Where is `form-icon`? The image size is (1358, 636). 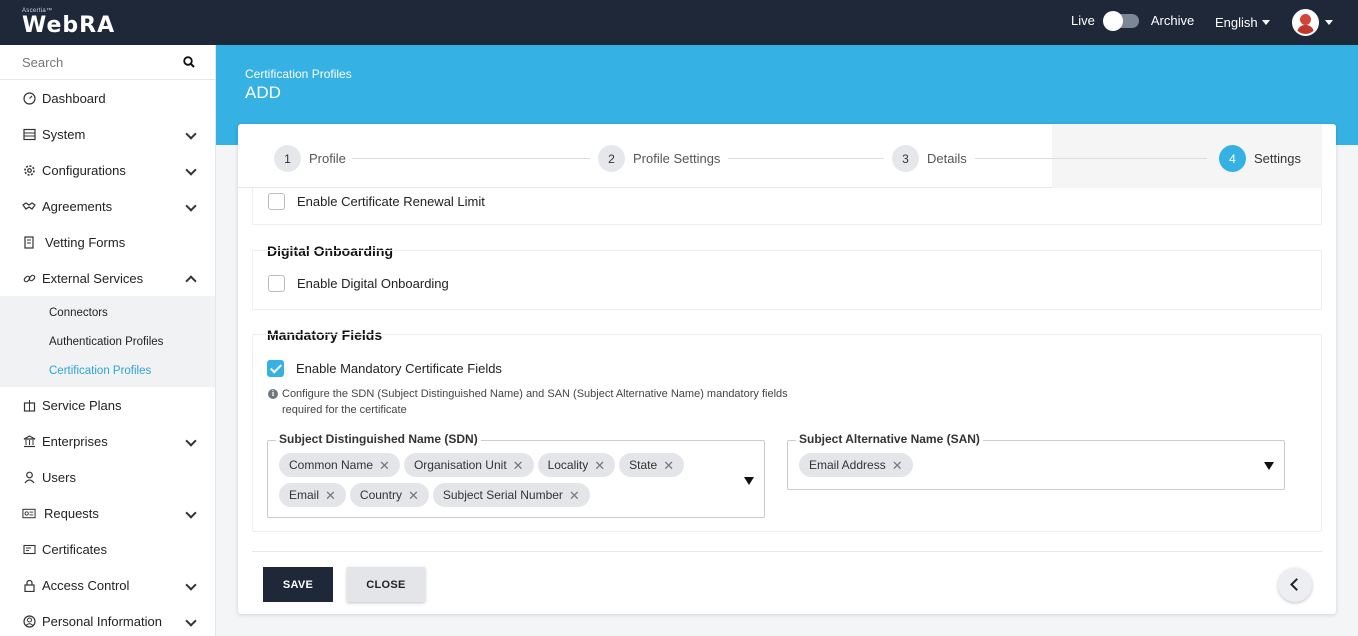 form-icon is located at coordinates (29, 242).